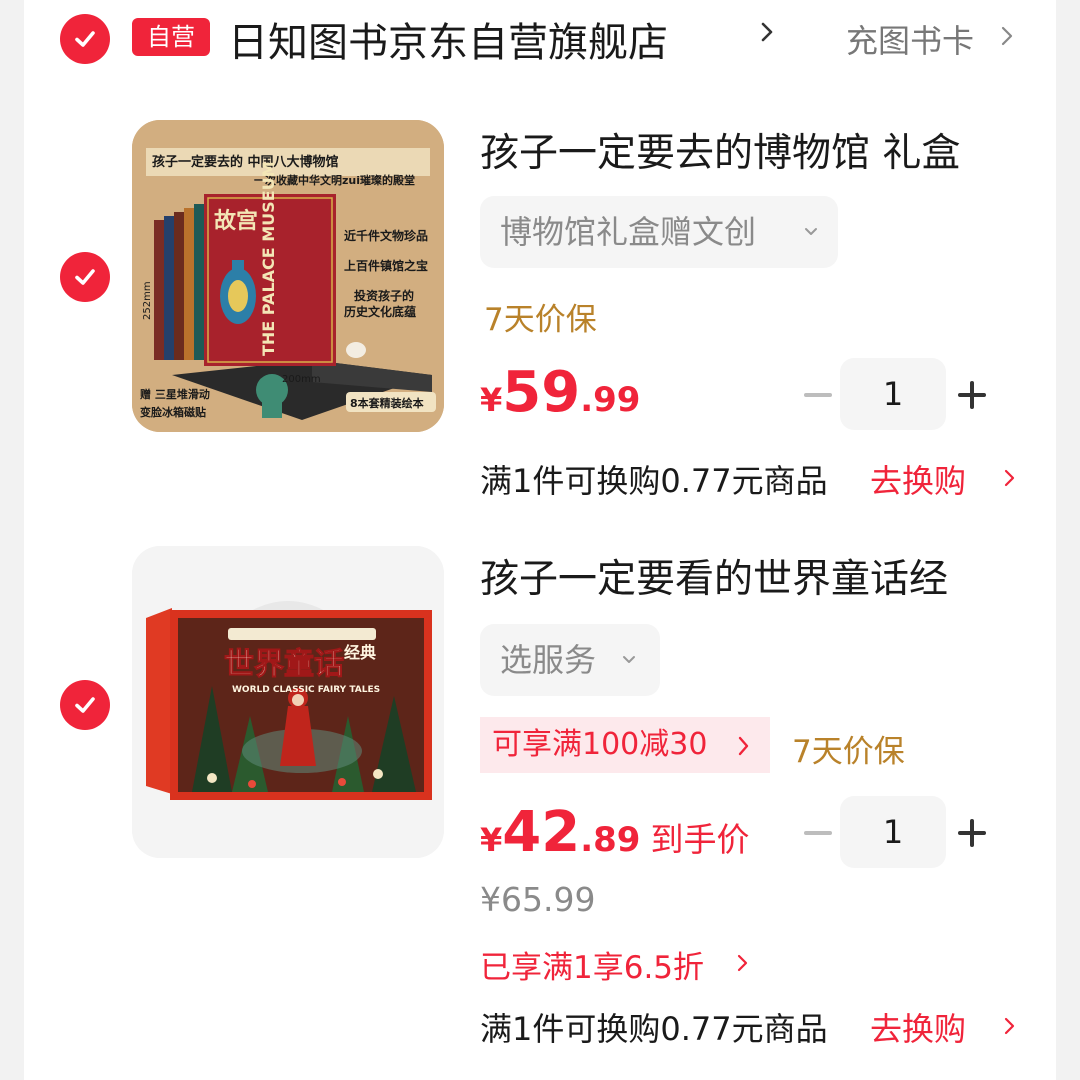 Image resolution: width=1080 pixels, height=1080 pixels. I want to click on spec-selector-label: 博物馆礼盒赠文创, so click(628, 232).